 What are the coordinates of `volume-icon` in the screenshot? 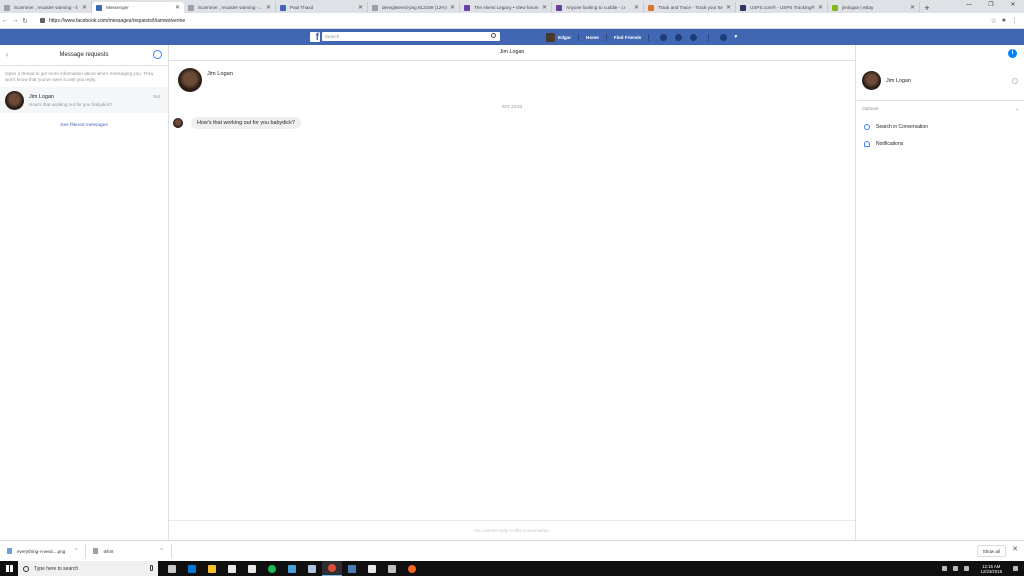 It's located at (967, 568).